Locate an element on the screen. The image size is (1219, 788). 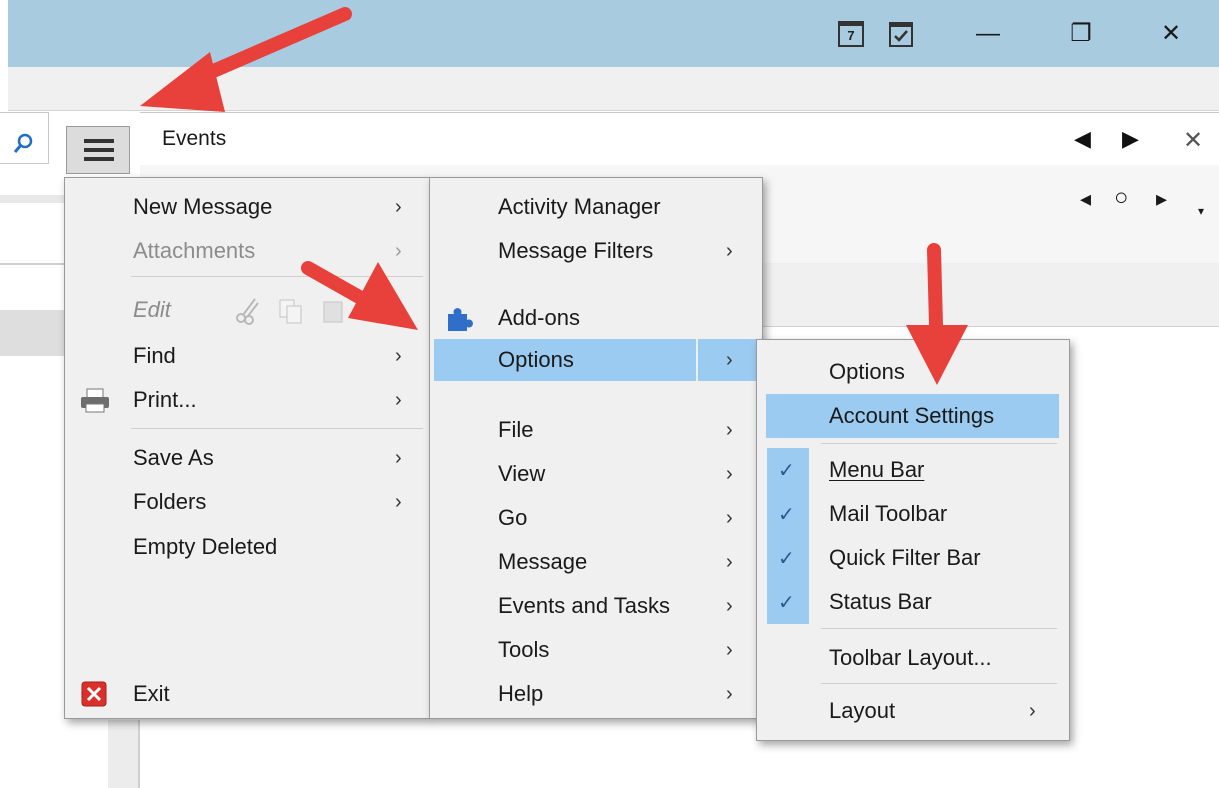
paste-icon is located at coordinates (333, 311).